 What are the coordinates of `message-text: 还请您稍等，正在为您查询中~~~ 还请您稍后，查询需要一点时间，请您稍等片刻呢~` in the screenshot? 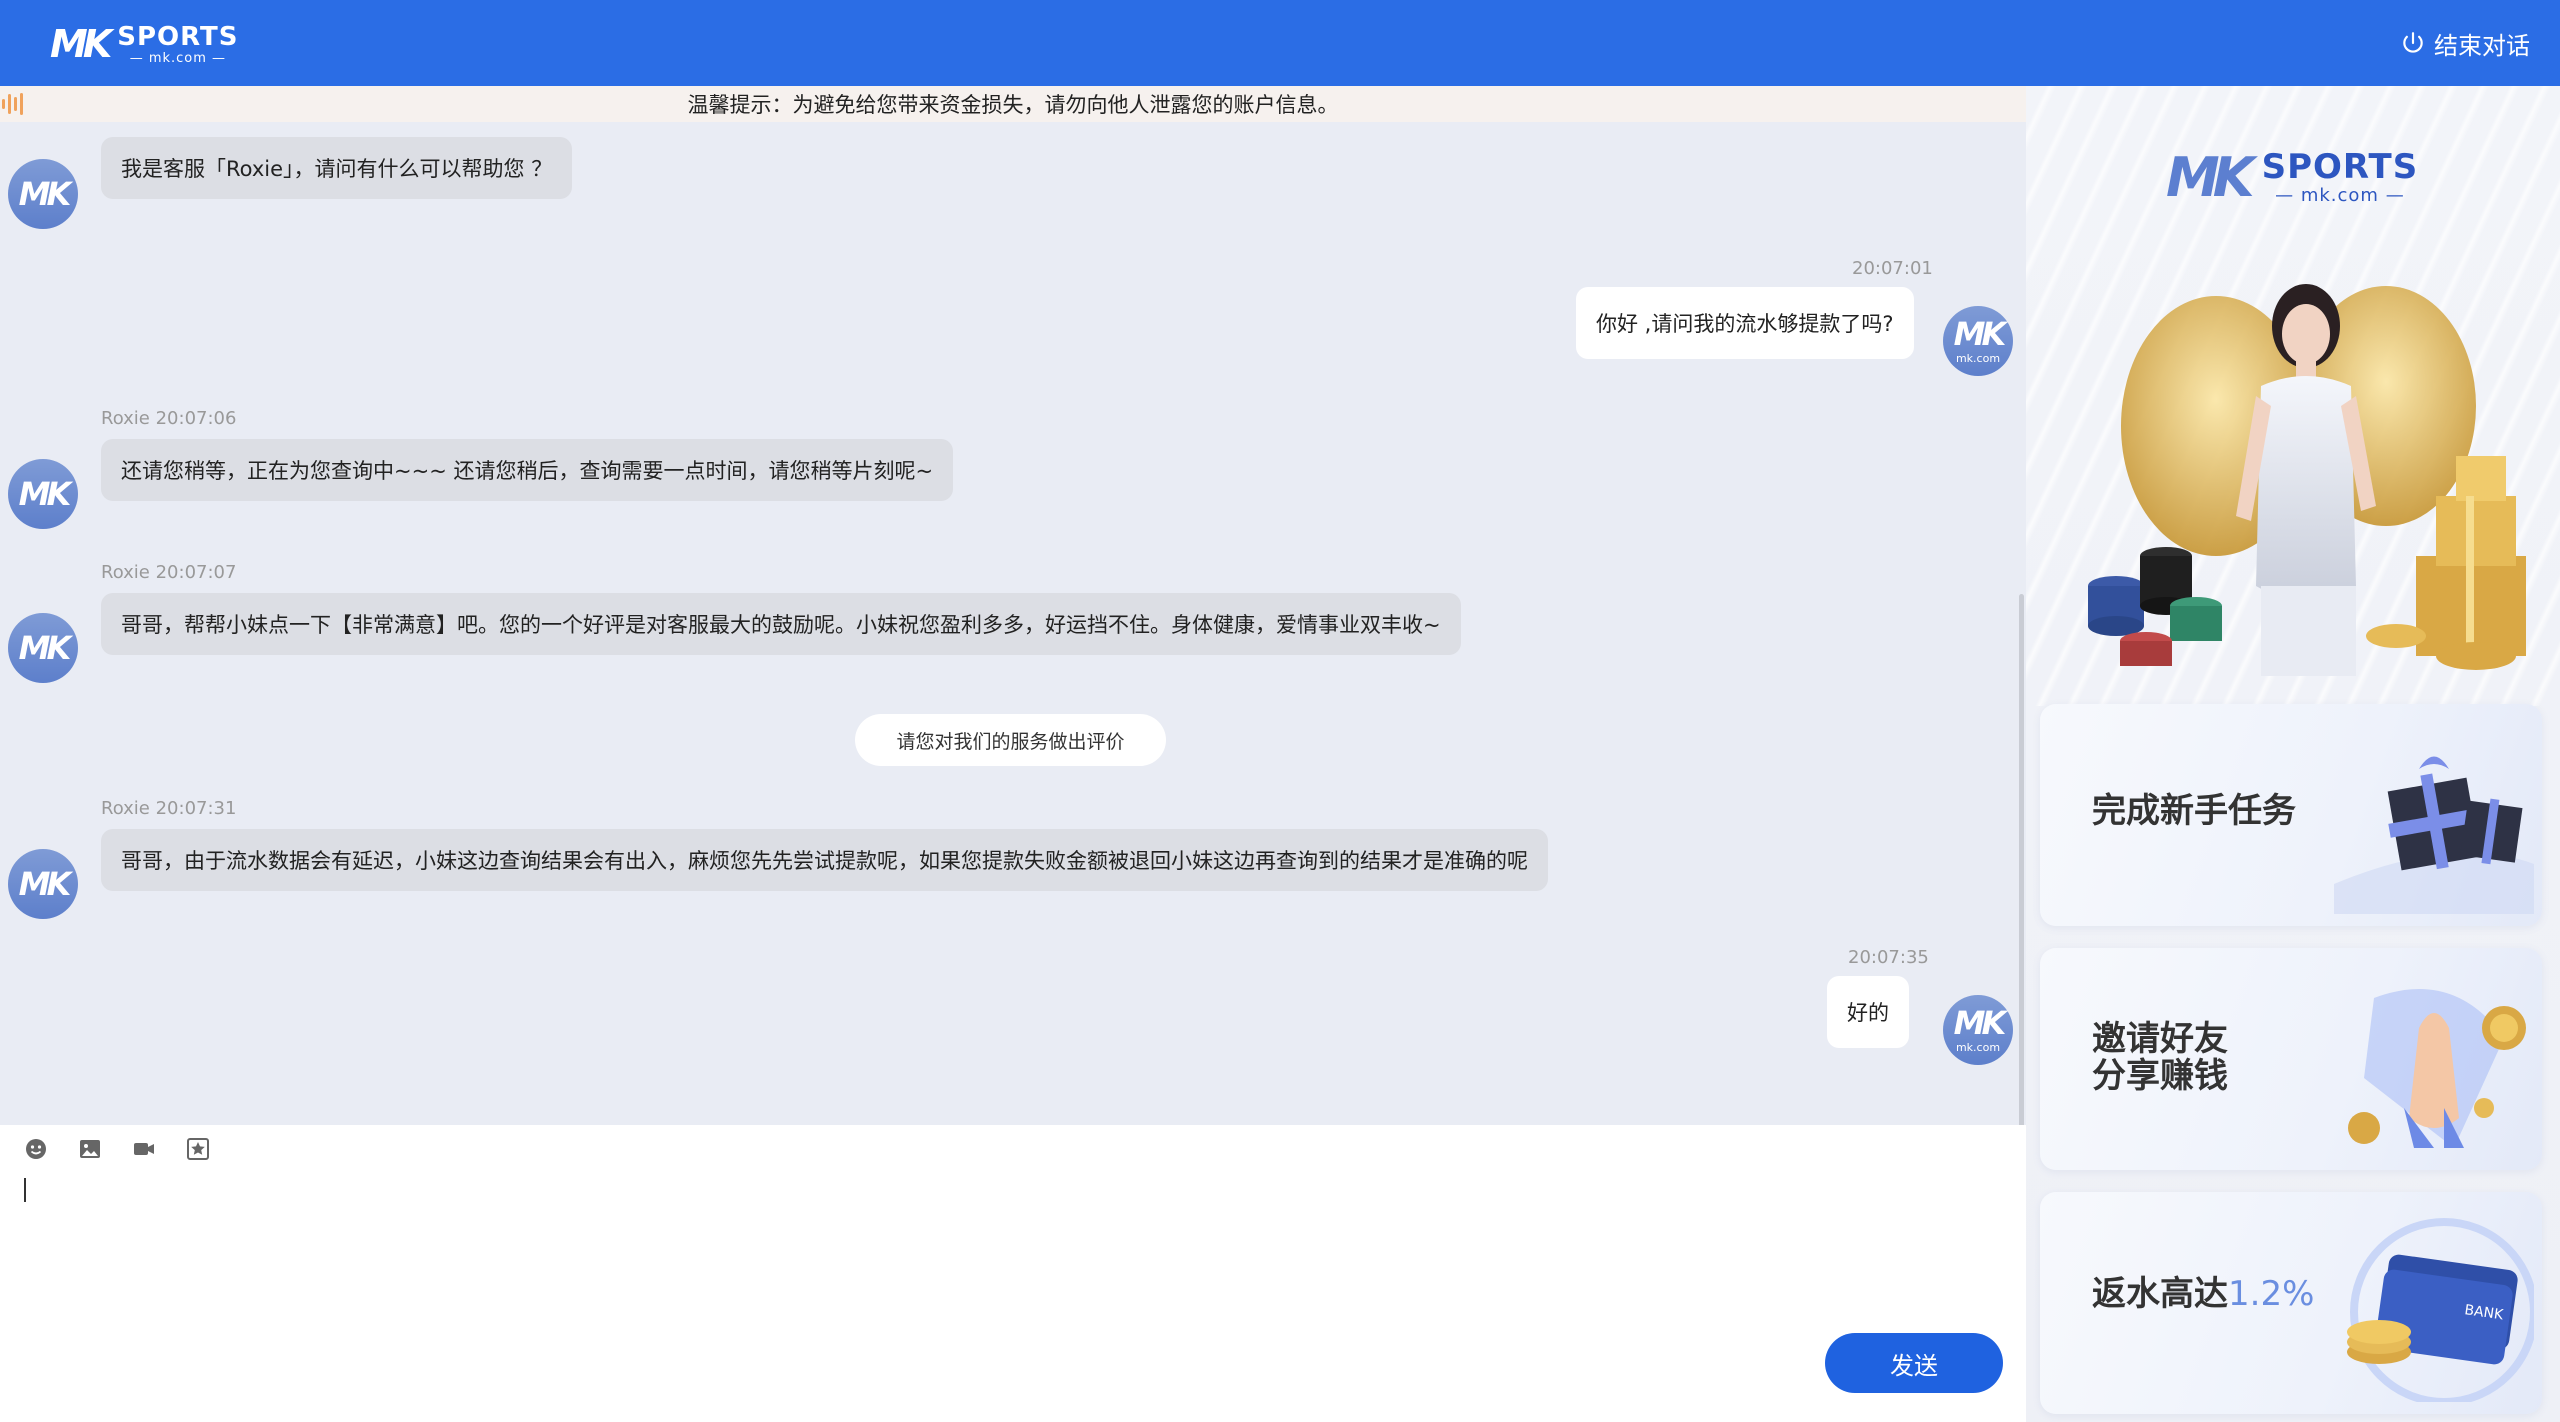 It's located at (527, 471).